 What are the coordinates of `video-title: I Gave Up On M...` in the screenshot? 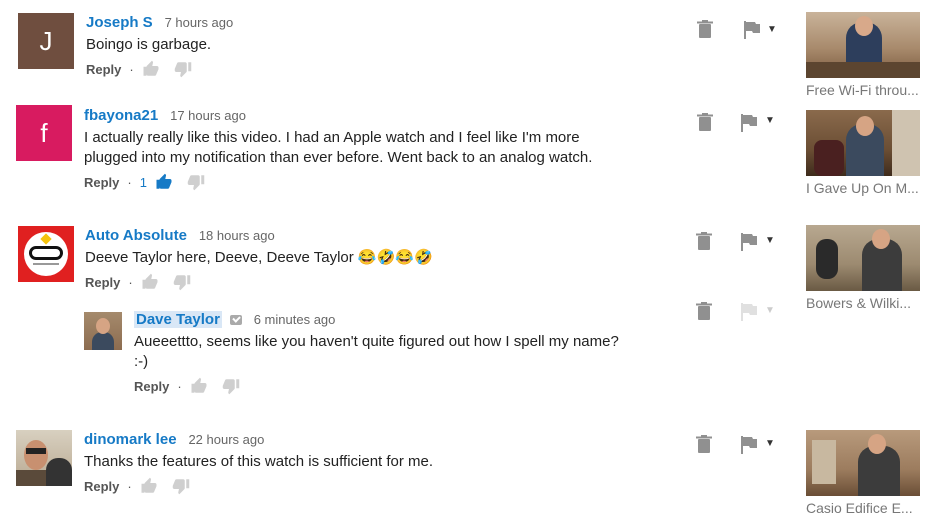 It's located at (863, 188).